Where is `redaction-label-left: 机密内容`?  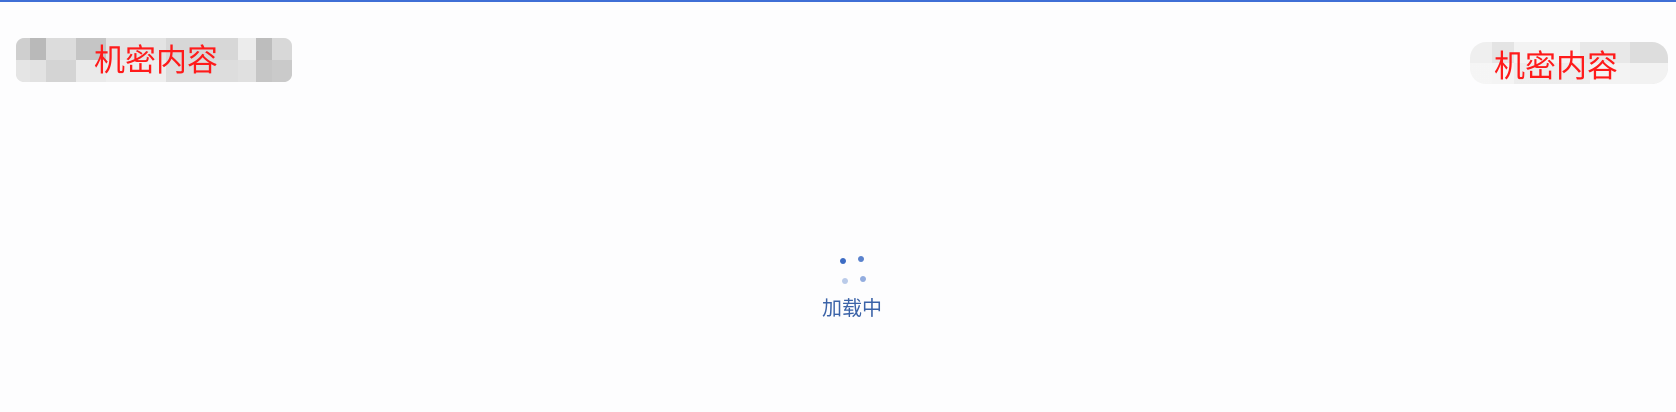
redaction-label-left: 机密内容 is located at coordinates (156, 61).